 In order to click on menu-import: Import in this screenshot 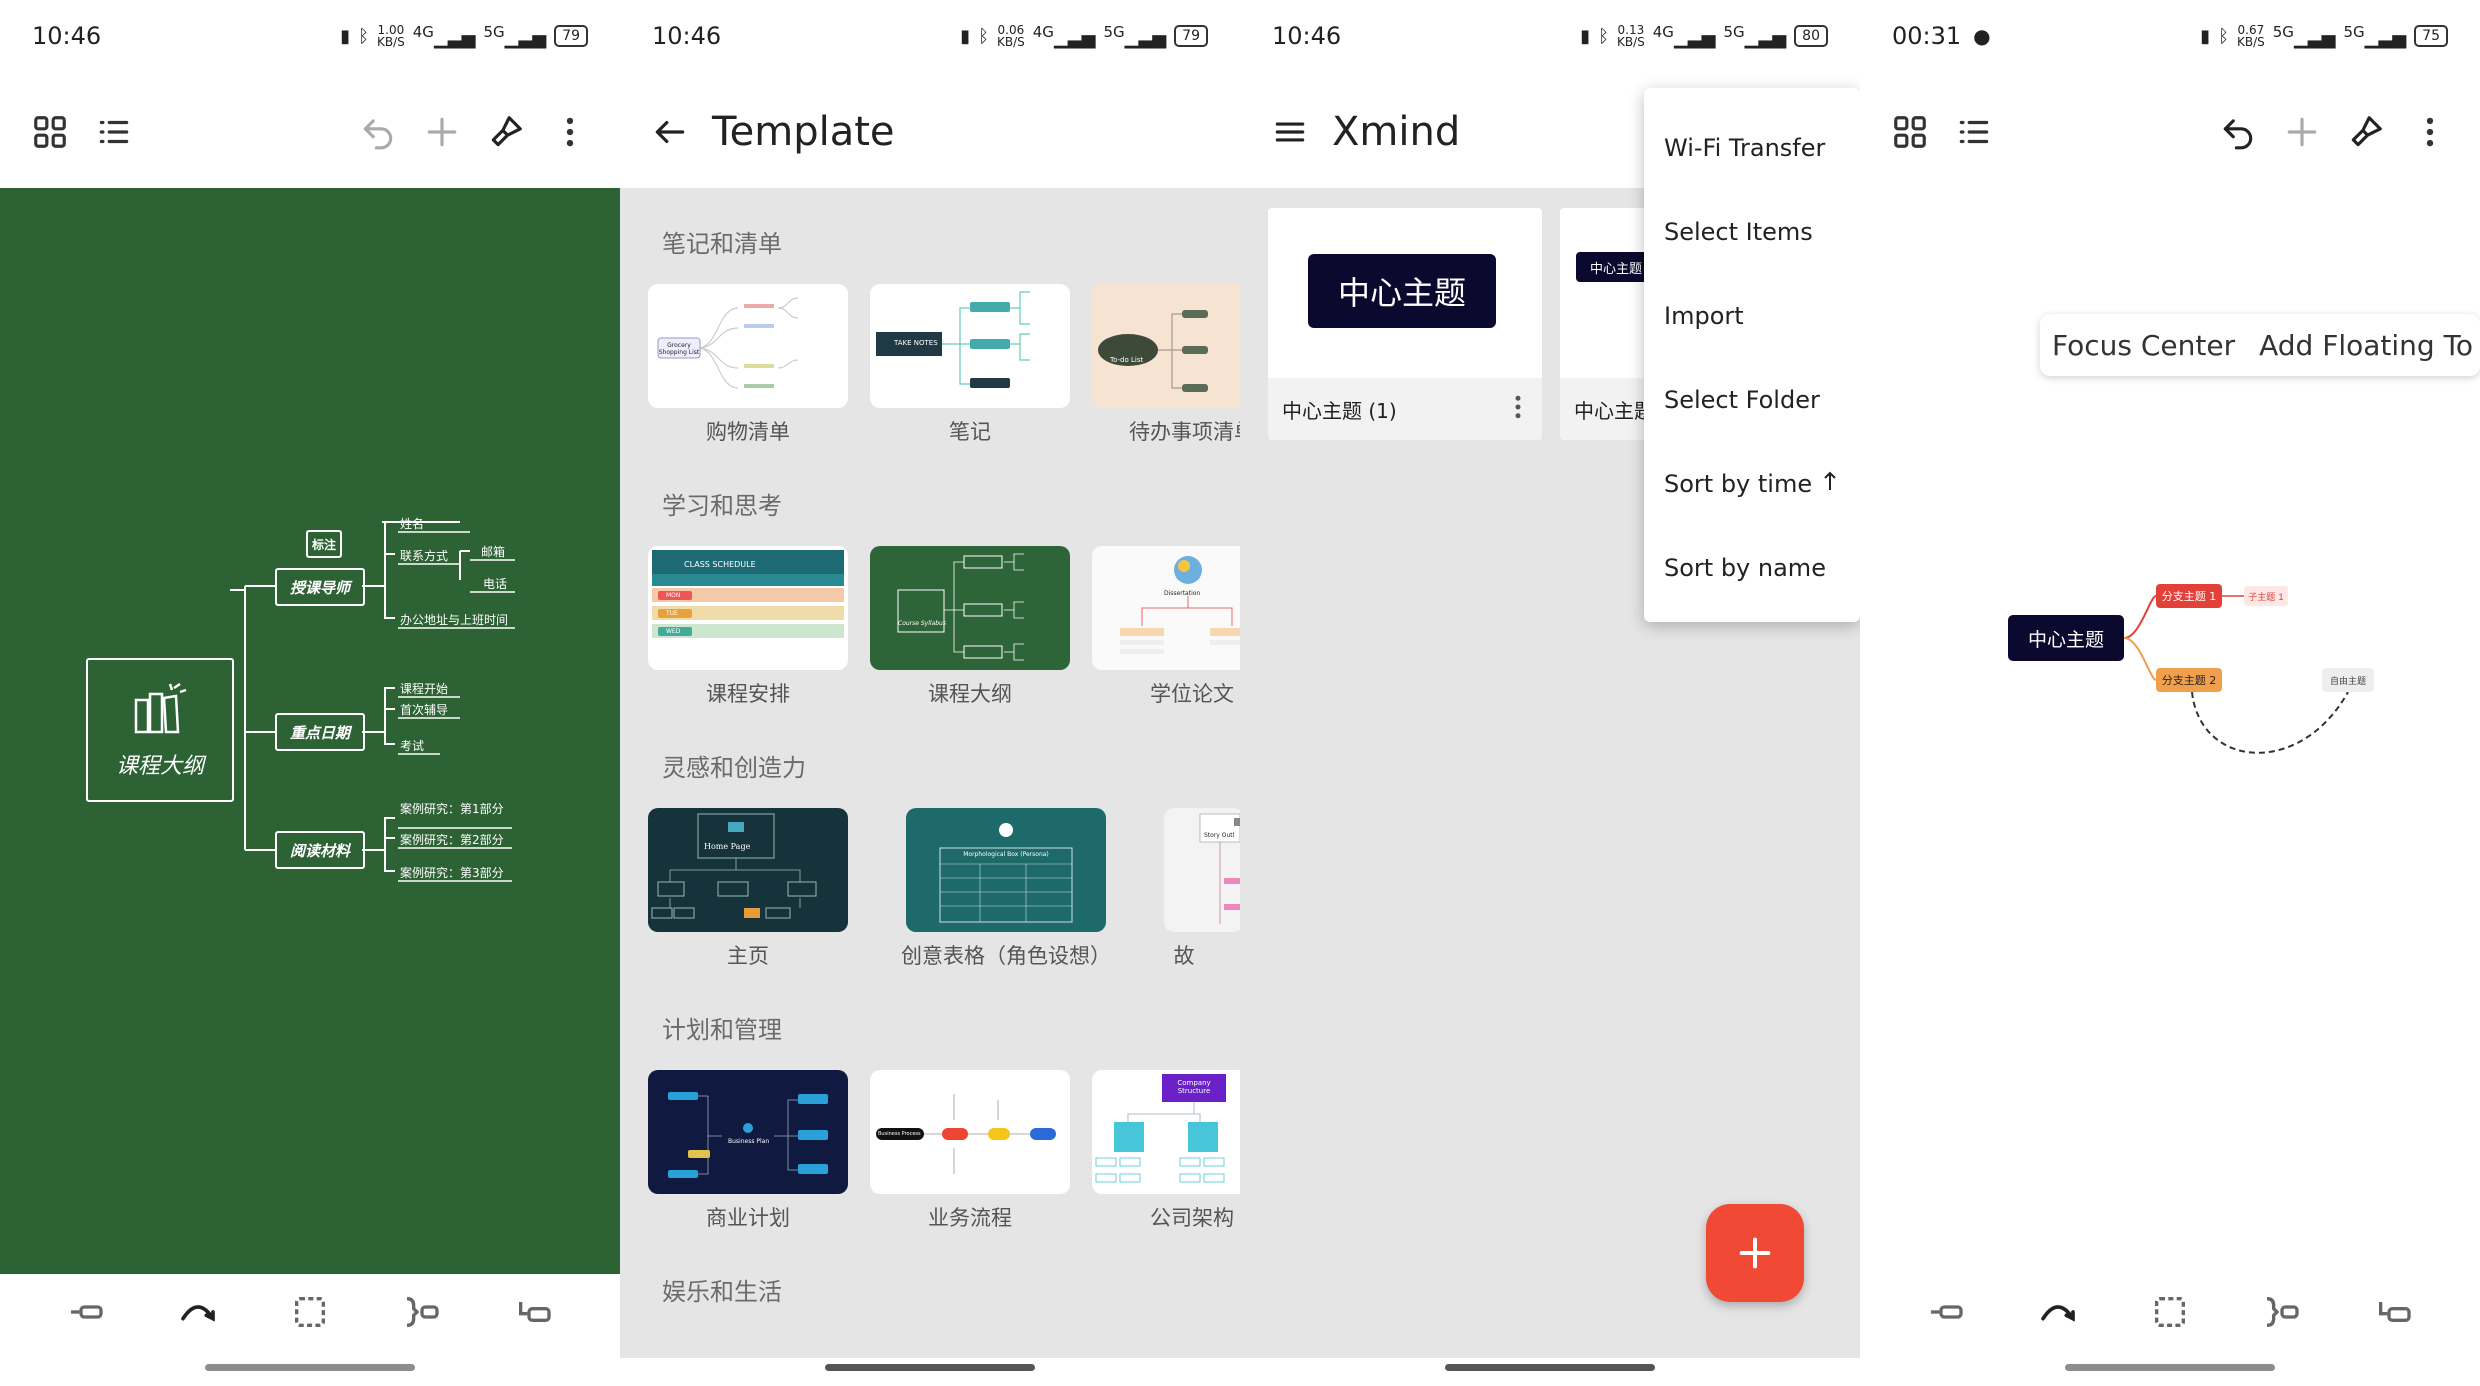, I will do `click(1752, 316)`.